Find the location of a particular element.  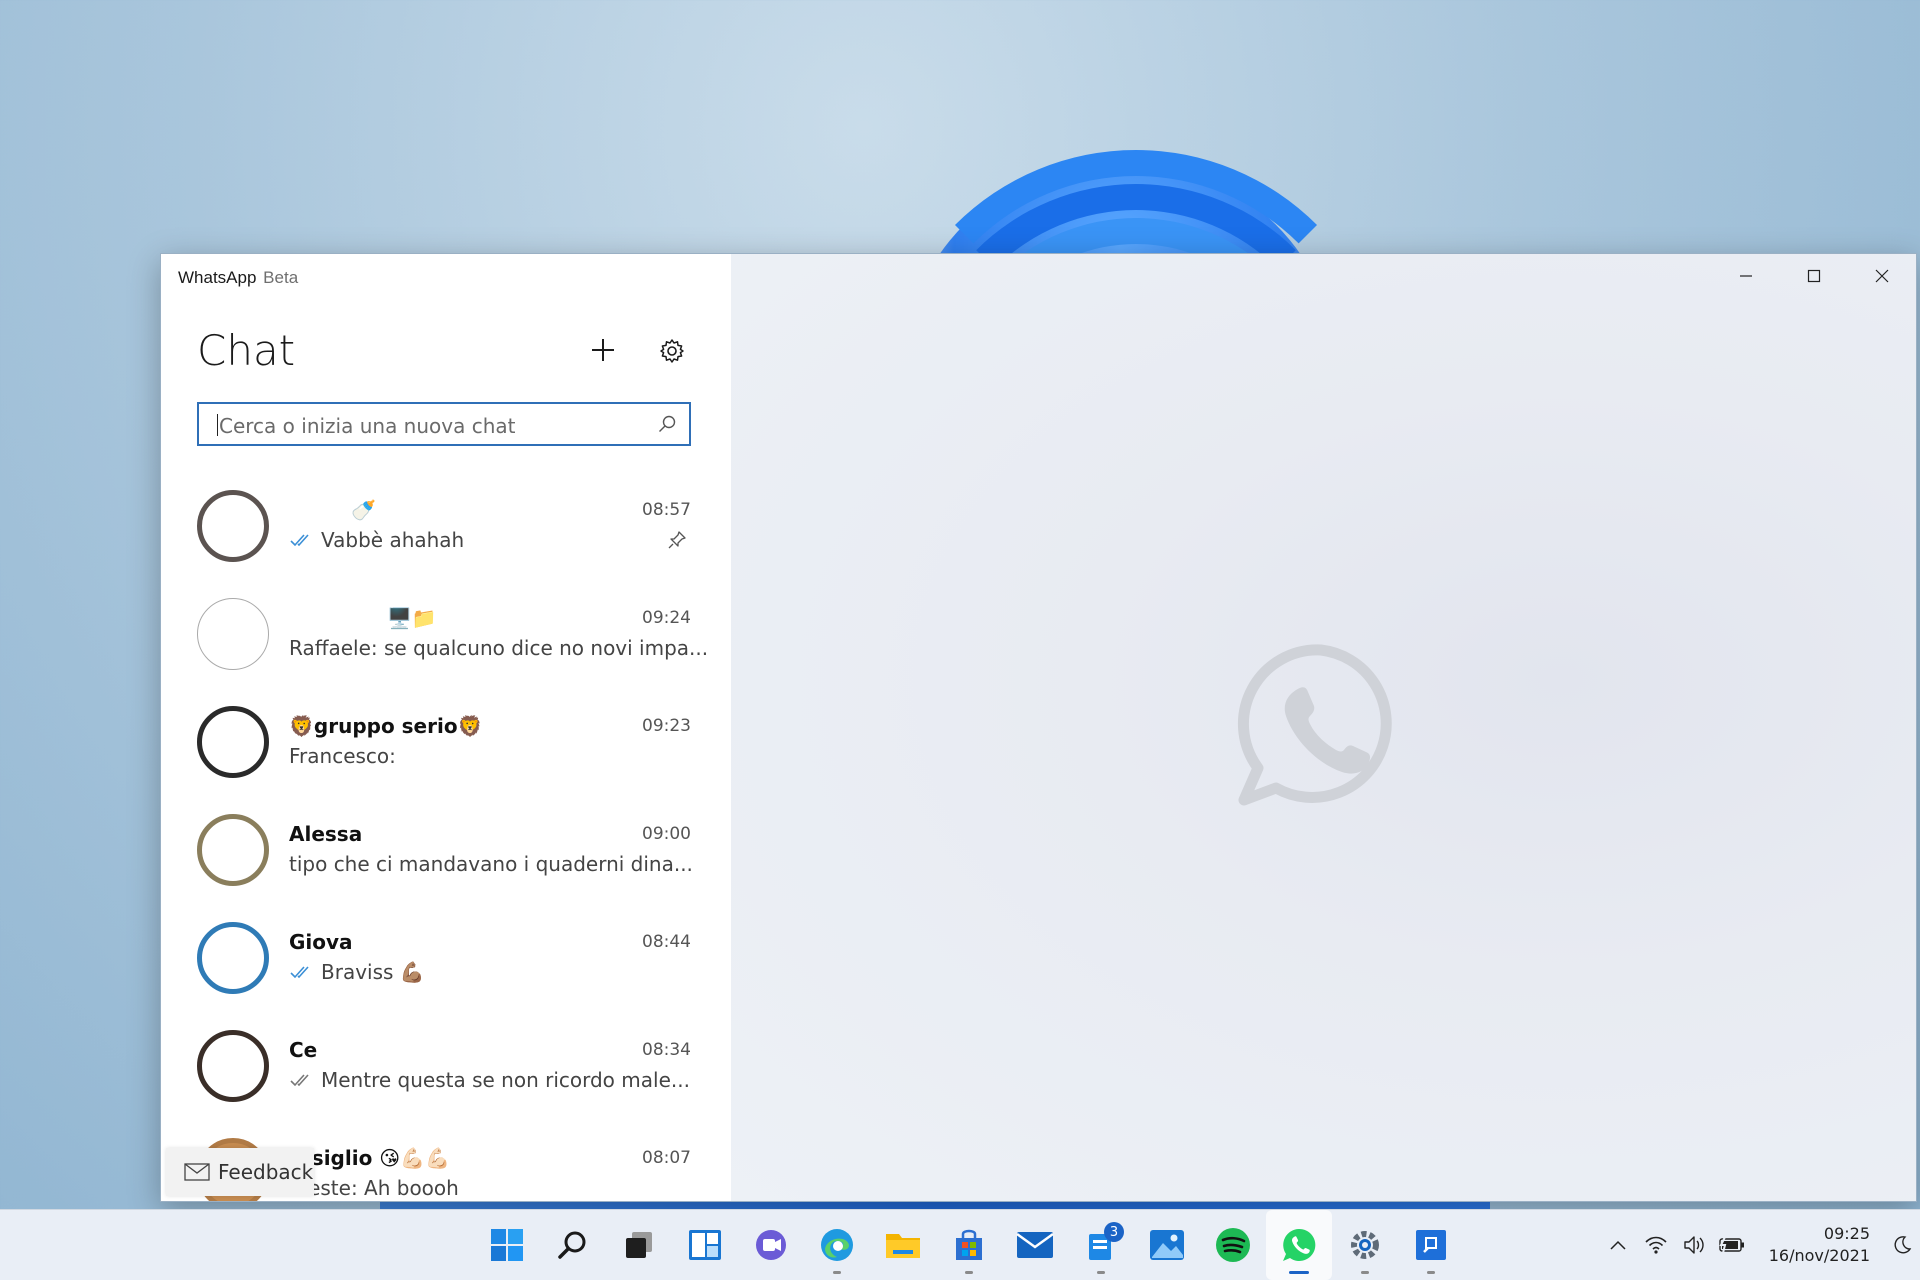

store-button is located at coordinates (969, 1245).